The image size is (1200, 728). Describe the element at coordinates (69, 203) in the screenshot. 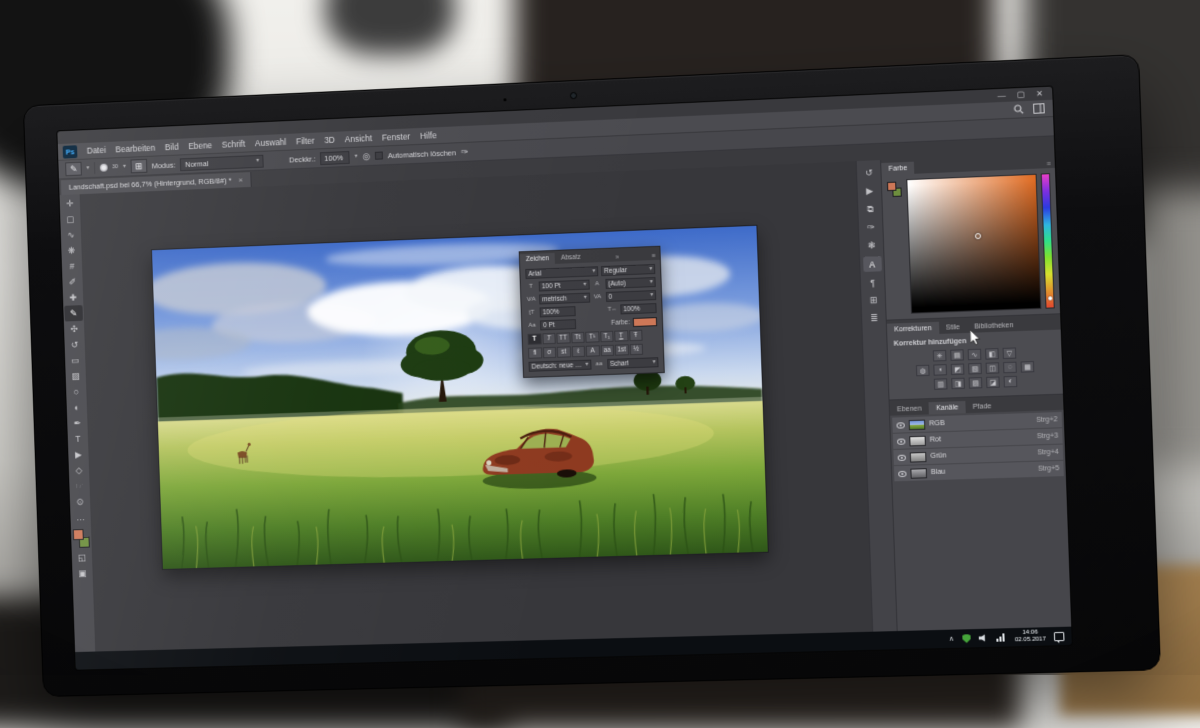

I see `move-tool: ✛` at that location.